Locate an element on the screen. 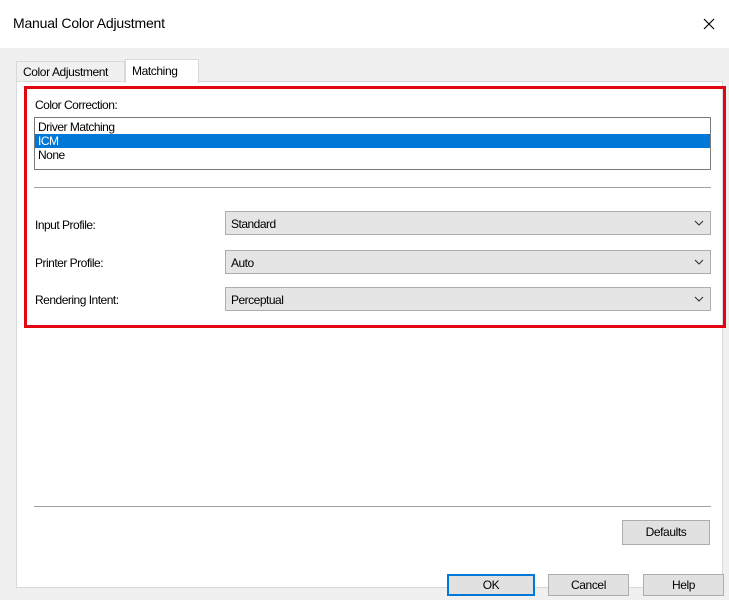 The height and width of the screenshot is (600, 729). list-item-none: None is located at coordinates (372, 155).